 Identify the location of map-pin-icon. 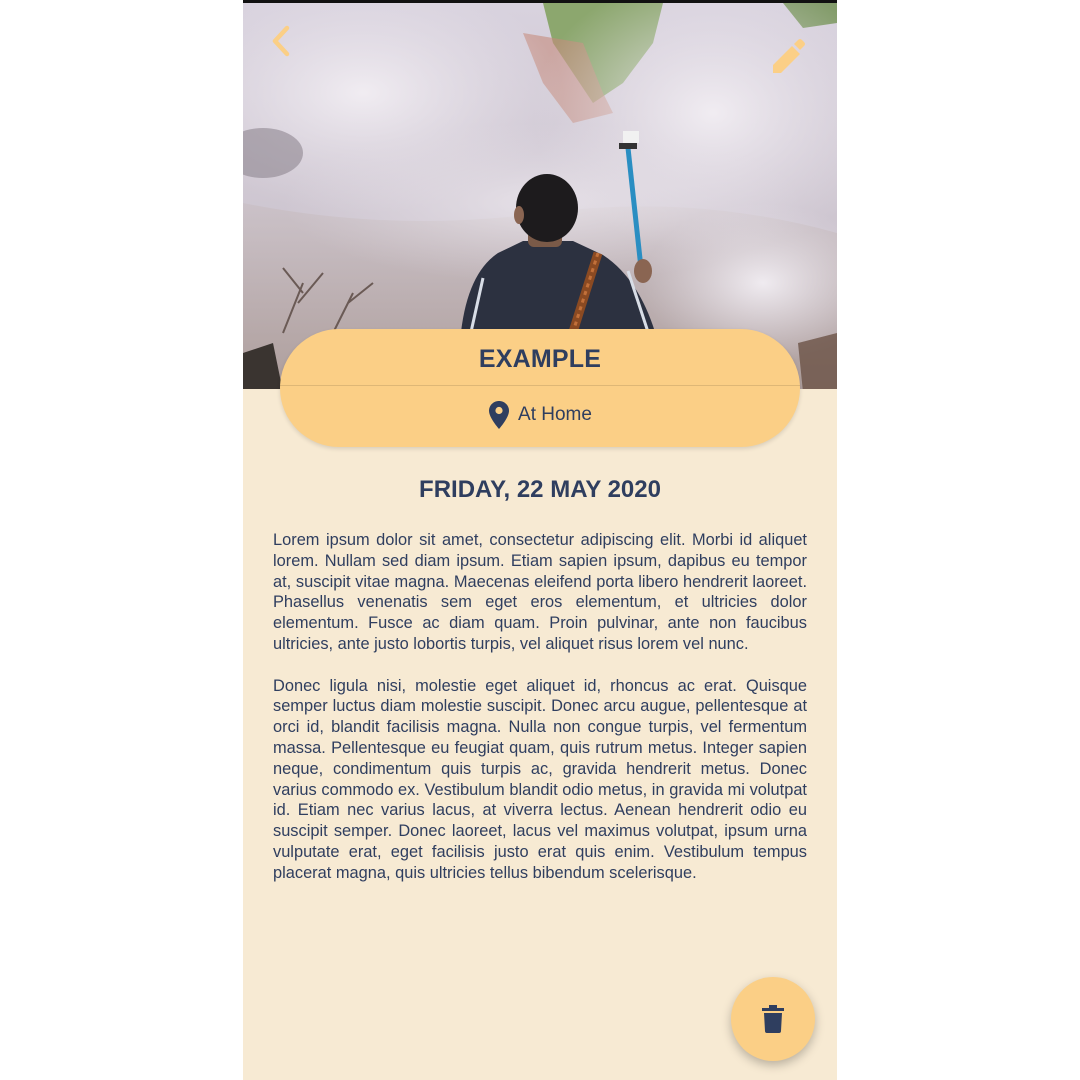
(499, 415).